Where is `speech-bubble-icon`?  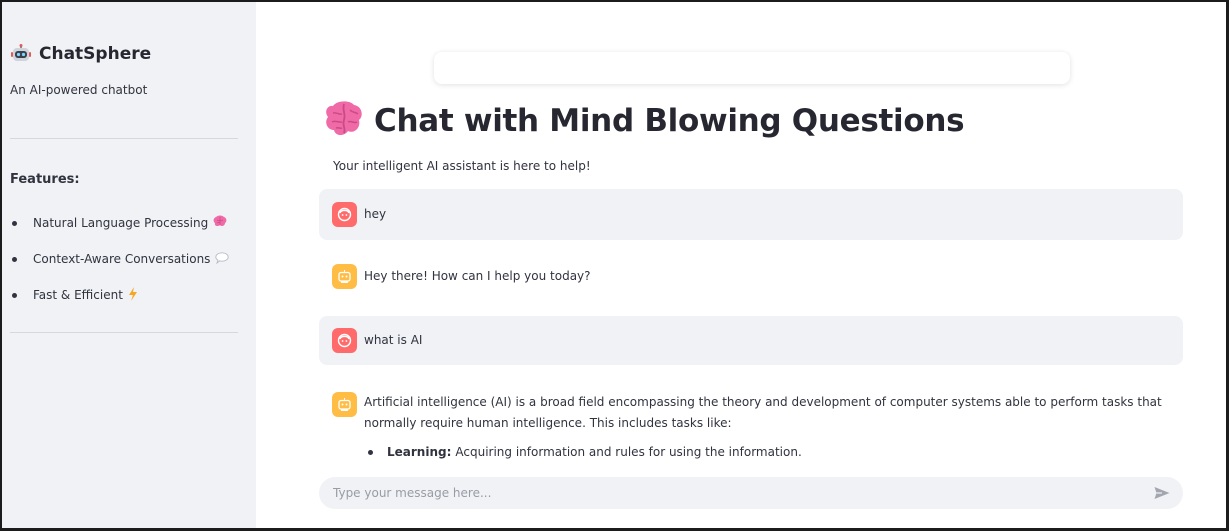 speech-bubble-icon is located at coordinates (222, 259).